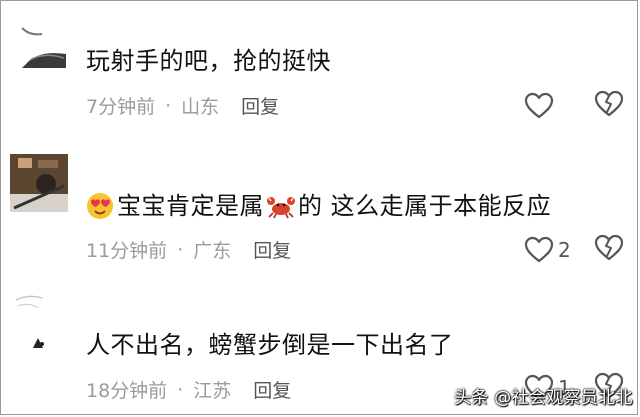 Image resolution: width=640 pixels, height=417 pixels. What do you see at coordinates (281, 206) in the screenshot?
I see `crab-emoji-icon` at bounding box center [281, 206].